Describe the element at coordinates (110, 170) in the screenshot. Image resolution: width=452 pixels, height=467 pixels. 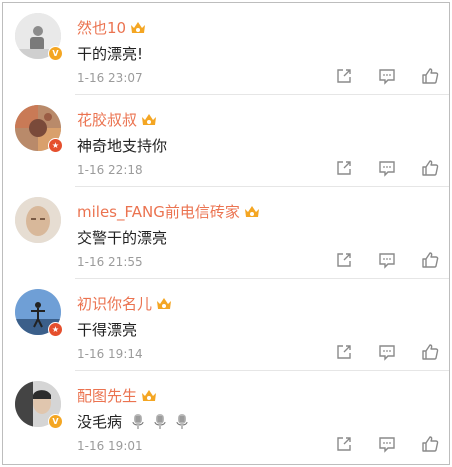
I see `timestamp: 1-16 22:18` at that location.